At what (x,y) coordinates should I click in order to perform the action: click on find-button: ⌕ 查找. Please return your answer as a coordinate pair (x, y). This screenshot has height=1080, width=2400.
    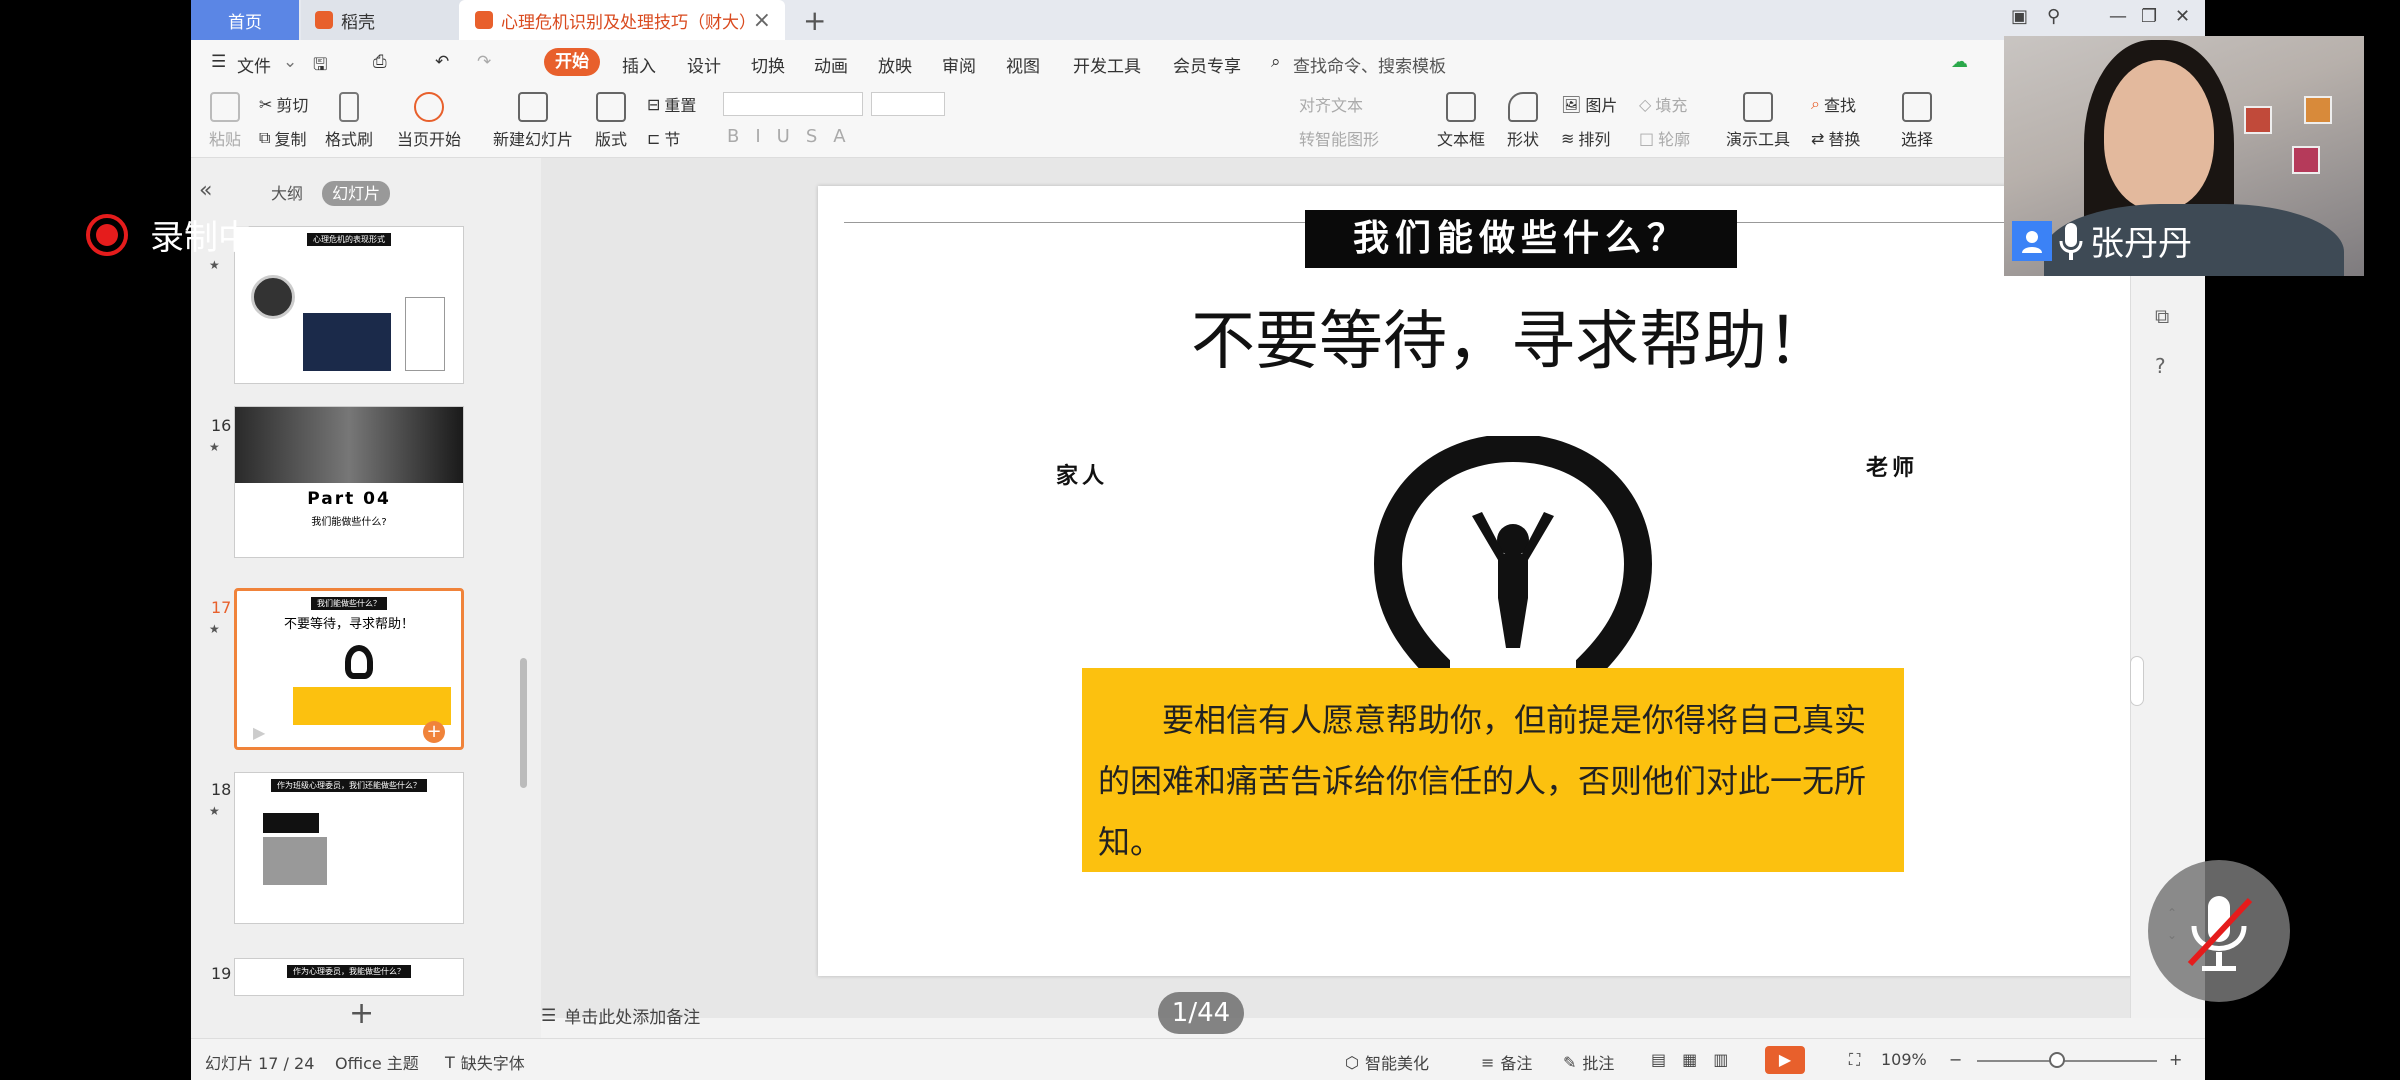
    Looking at the image, I should click on (1833, 104).